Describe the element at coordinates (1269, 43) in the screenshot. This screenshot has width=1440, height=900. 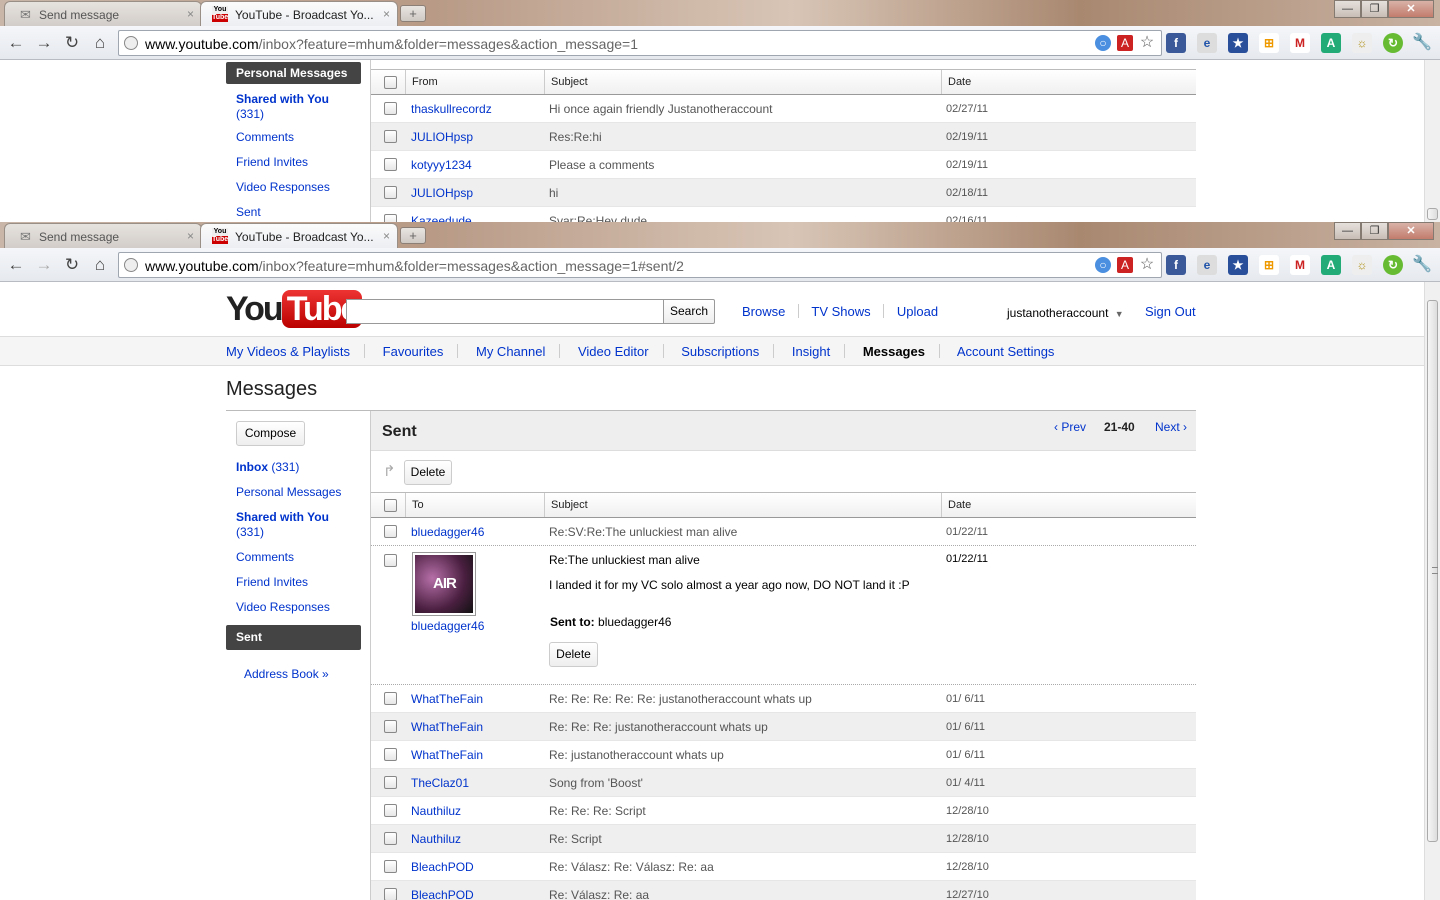
I see `windows-icon: ⊞` at that location.